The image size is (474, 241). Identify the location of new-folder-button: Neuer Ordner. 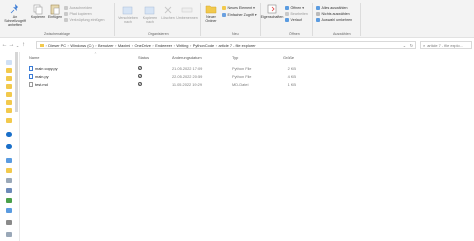
(211, 13).